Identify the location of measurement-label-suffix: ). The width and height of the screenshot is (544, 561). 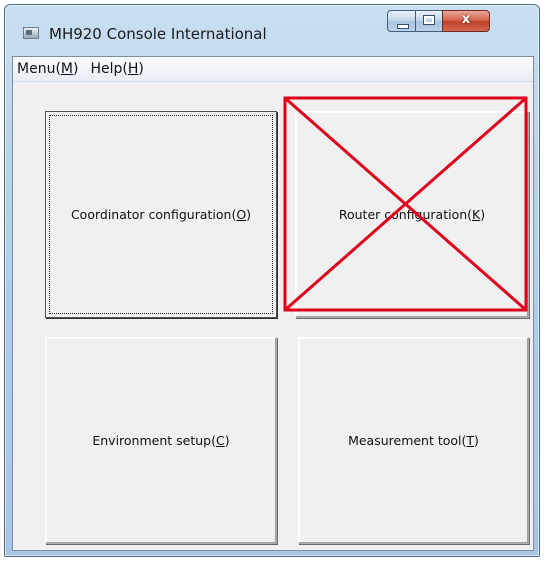
(476, 440).